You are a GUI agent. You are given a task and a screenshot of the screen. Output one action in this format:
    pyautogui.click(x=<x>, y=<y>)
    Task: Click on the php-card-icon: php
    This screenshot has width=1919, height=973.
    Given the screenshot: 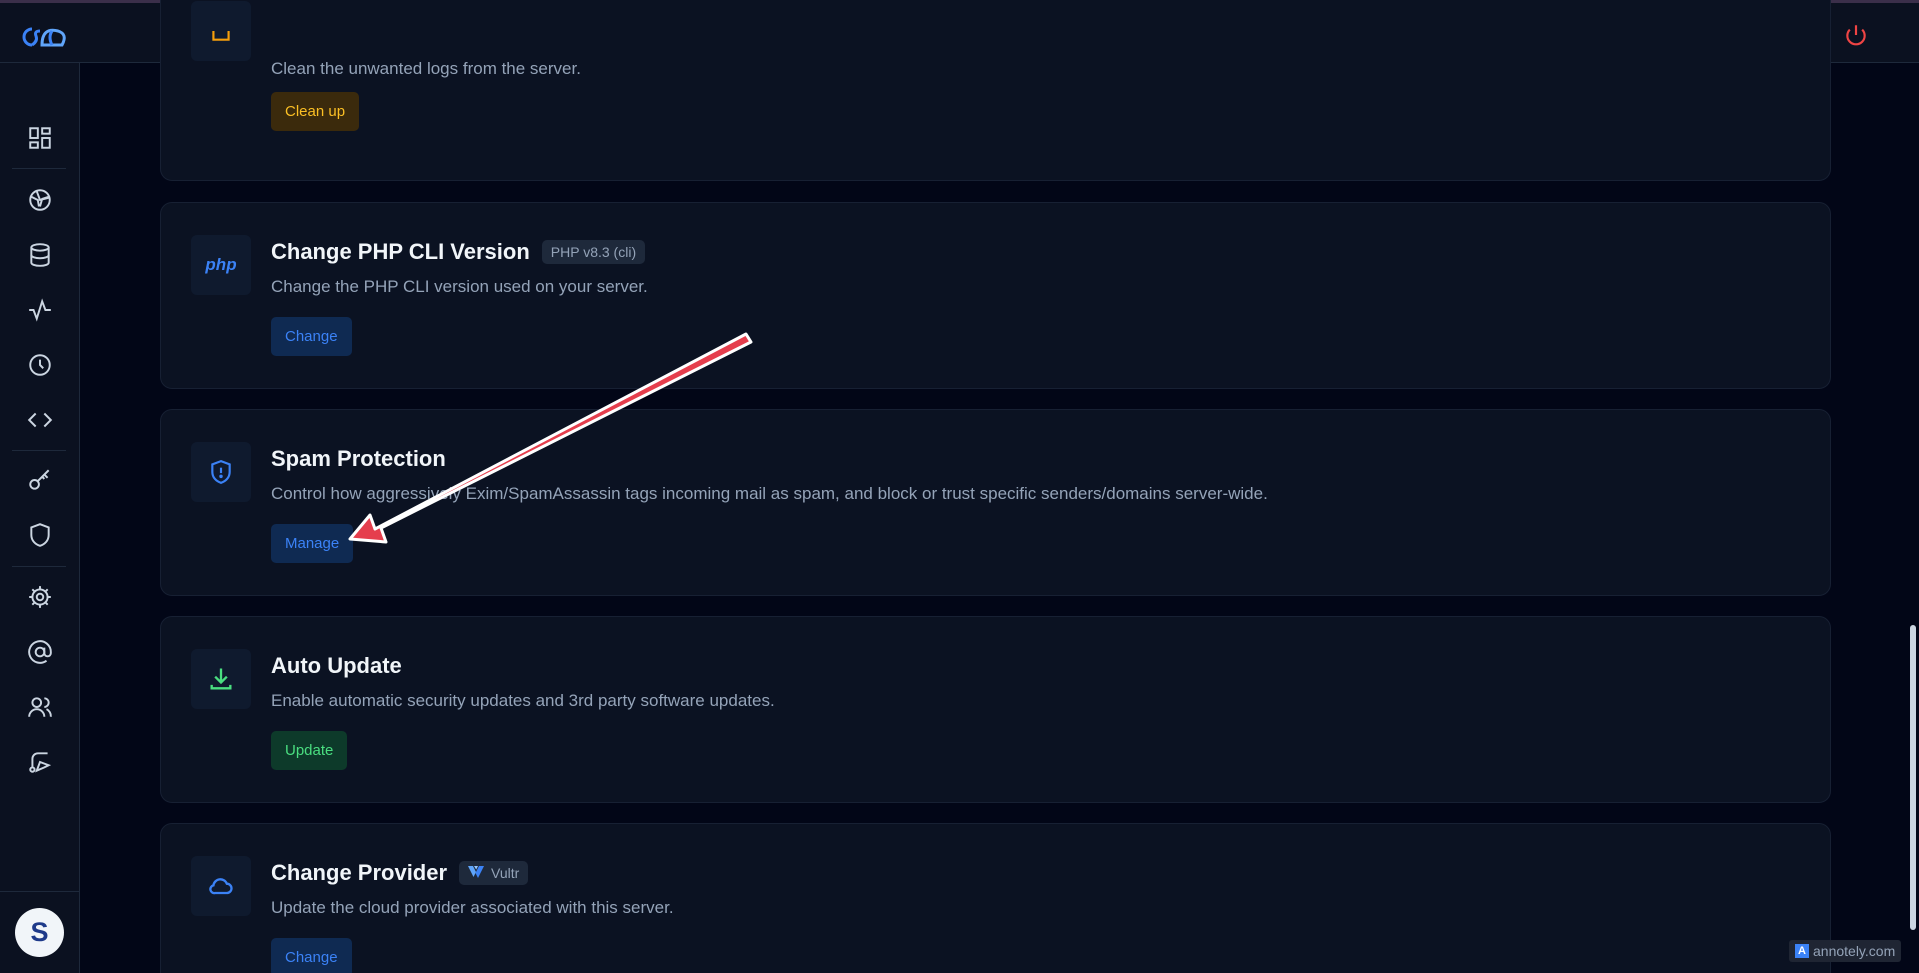 What is the action you would take?
    pyautogui.click(x=221, y=265)
    